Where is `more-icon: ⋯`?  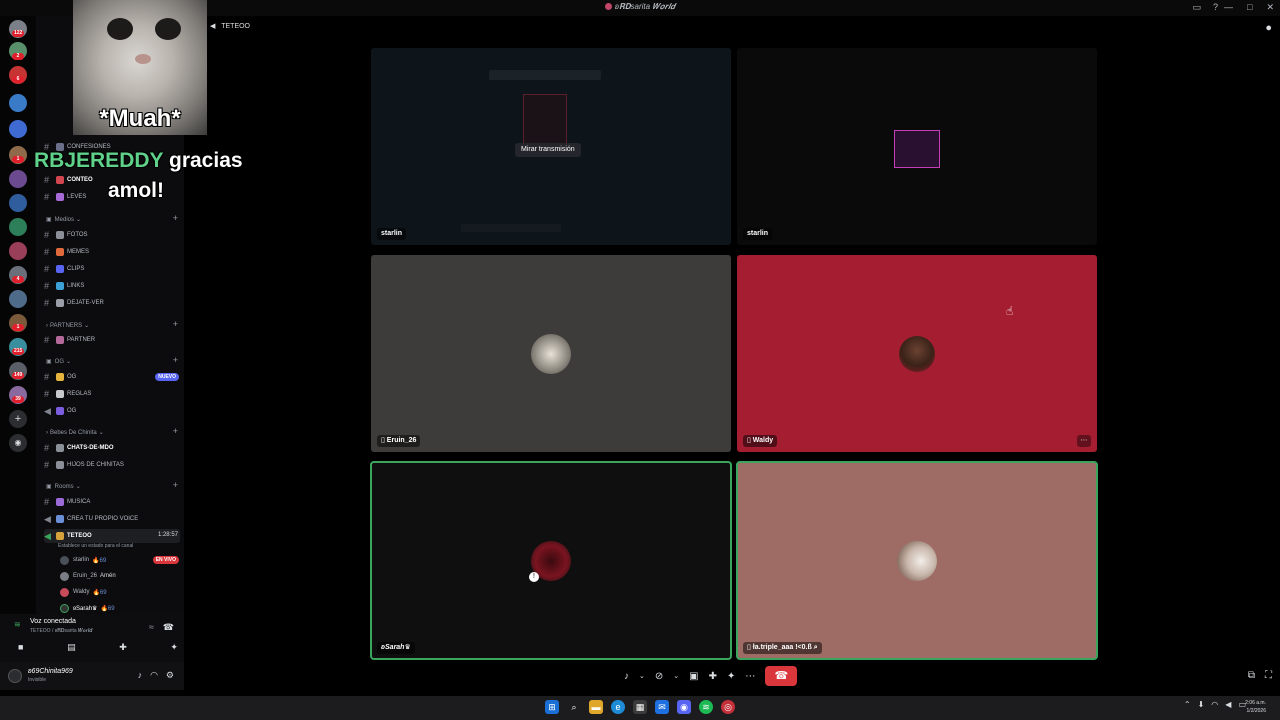 more-icon: ⋯ is located at coordinates (750, 676).